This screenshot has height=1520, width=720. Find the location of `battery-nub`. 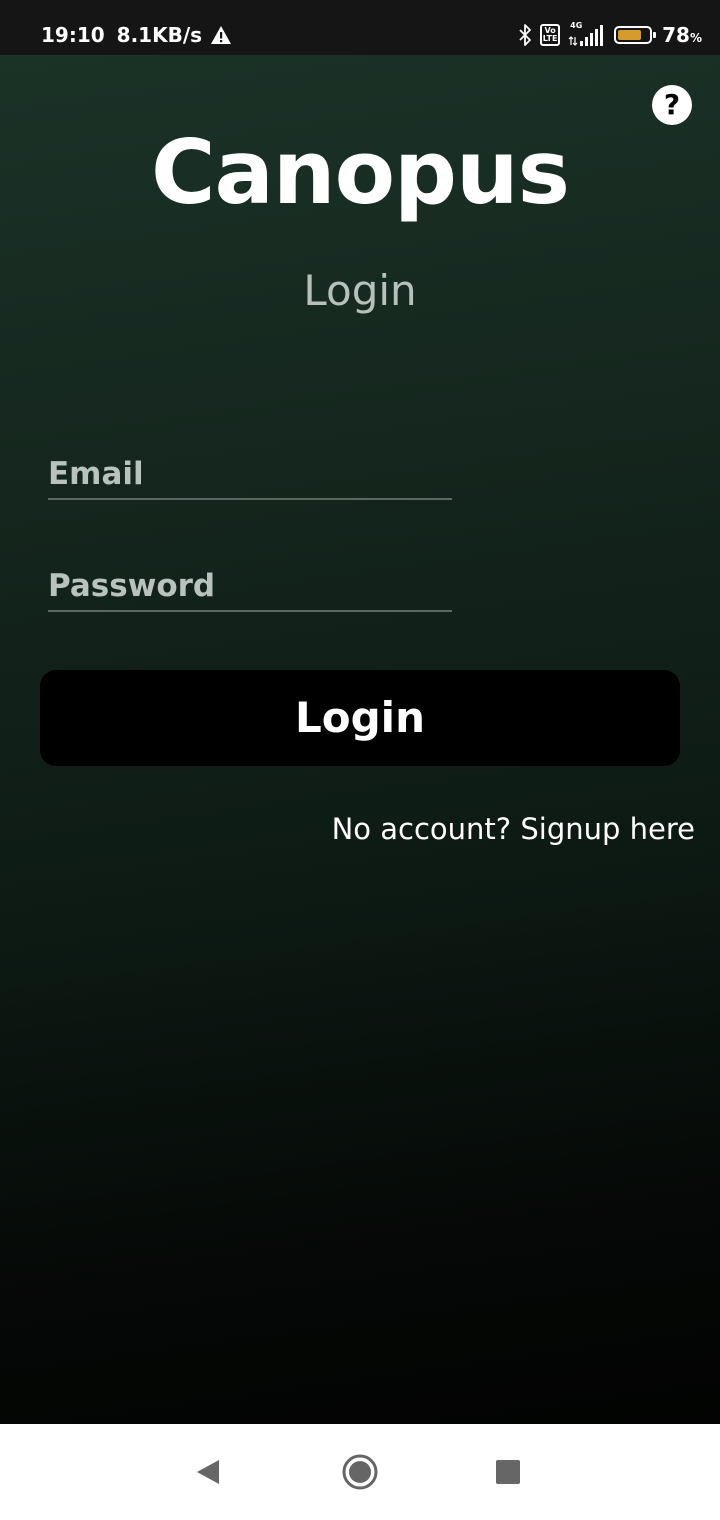

battery-nub is located at coordinates (655, 35).